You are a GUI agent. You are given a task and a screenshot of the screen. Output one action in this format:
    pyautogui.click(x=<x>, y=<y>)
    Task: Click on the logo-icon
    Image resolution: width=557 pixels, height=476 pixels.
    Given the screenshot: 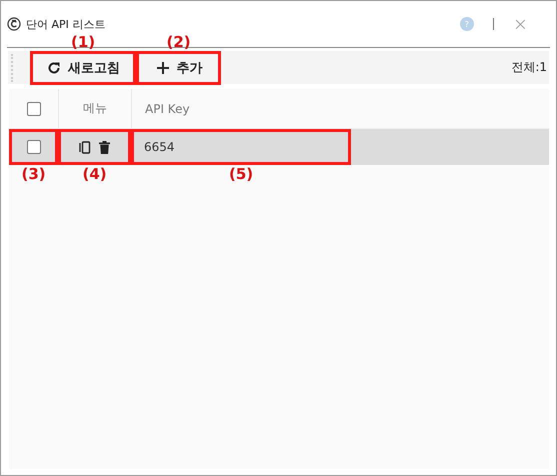 What is the action you would take?
    pyautogui.click(x=14, y=24)
    